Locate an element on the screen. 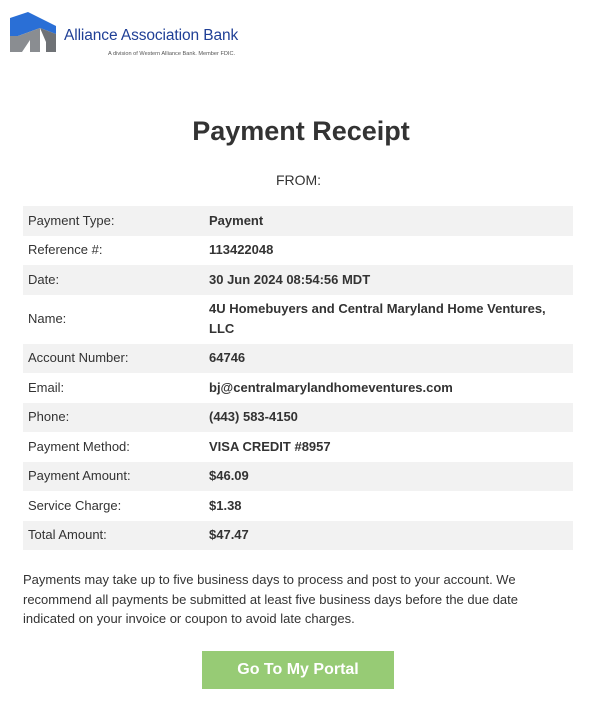 This screenshot has height=712, width=602. receipt-row-payment-method: Payment Method: VISA CREDIT #8957 is located at coordinates (298, 447).